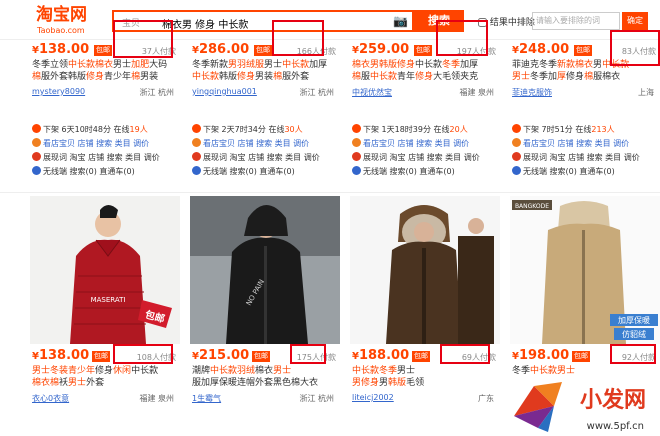 The image size is (660, 436). I want to click on product-title: 潮牌中长款羽绒棉衣男士 服加厚保暖连帽外套黑色棉大衣, so click(265, 377).